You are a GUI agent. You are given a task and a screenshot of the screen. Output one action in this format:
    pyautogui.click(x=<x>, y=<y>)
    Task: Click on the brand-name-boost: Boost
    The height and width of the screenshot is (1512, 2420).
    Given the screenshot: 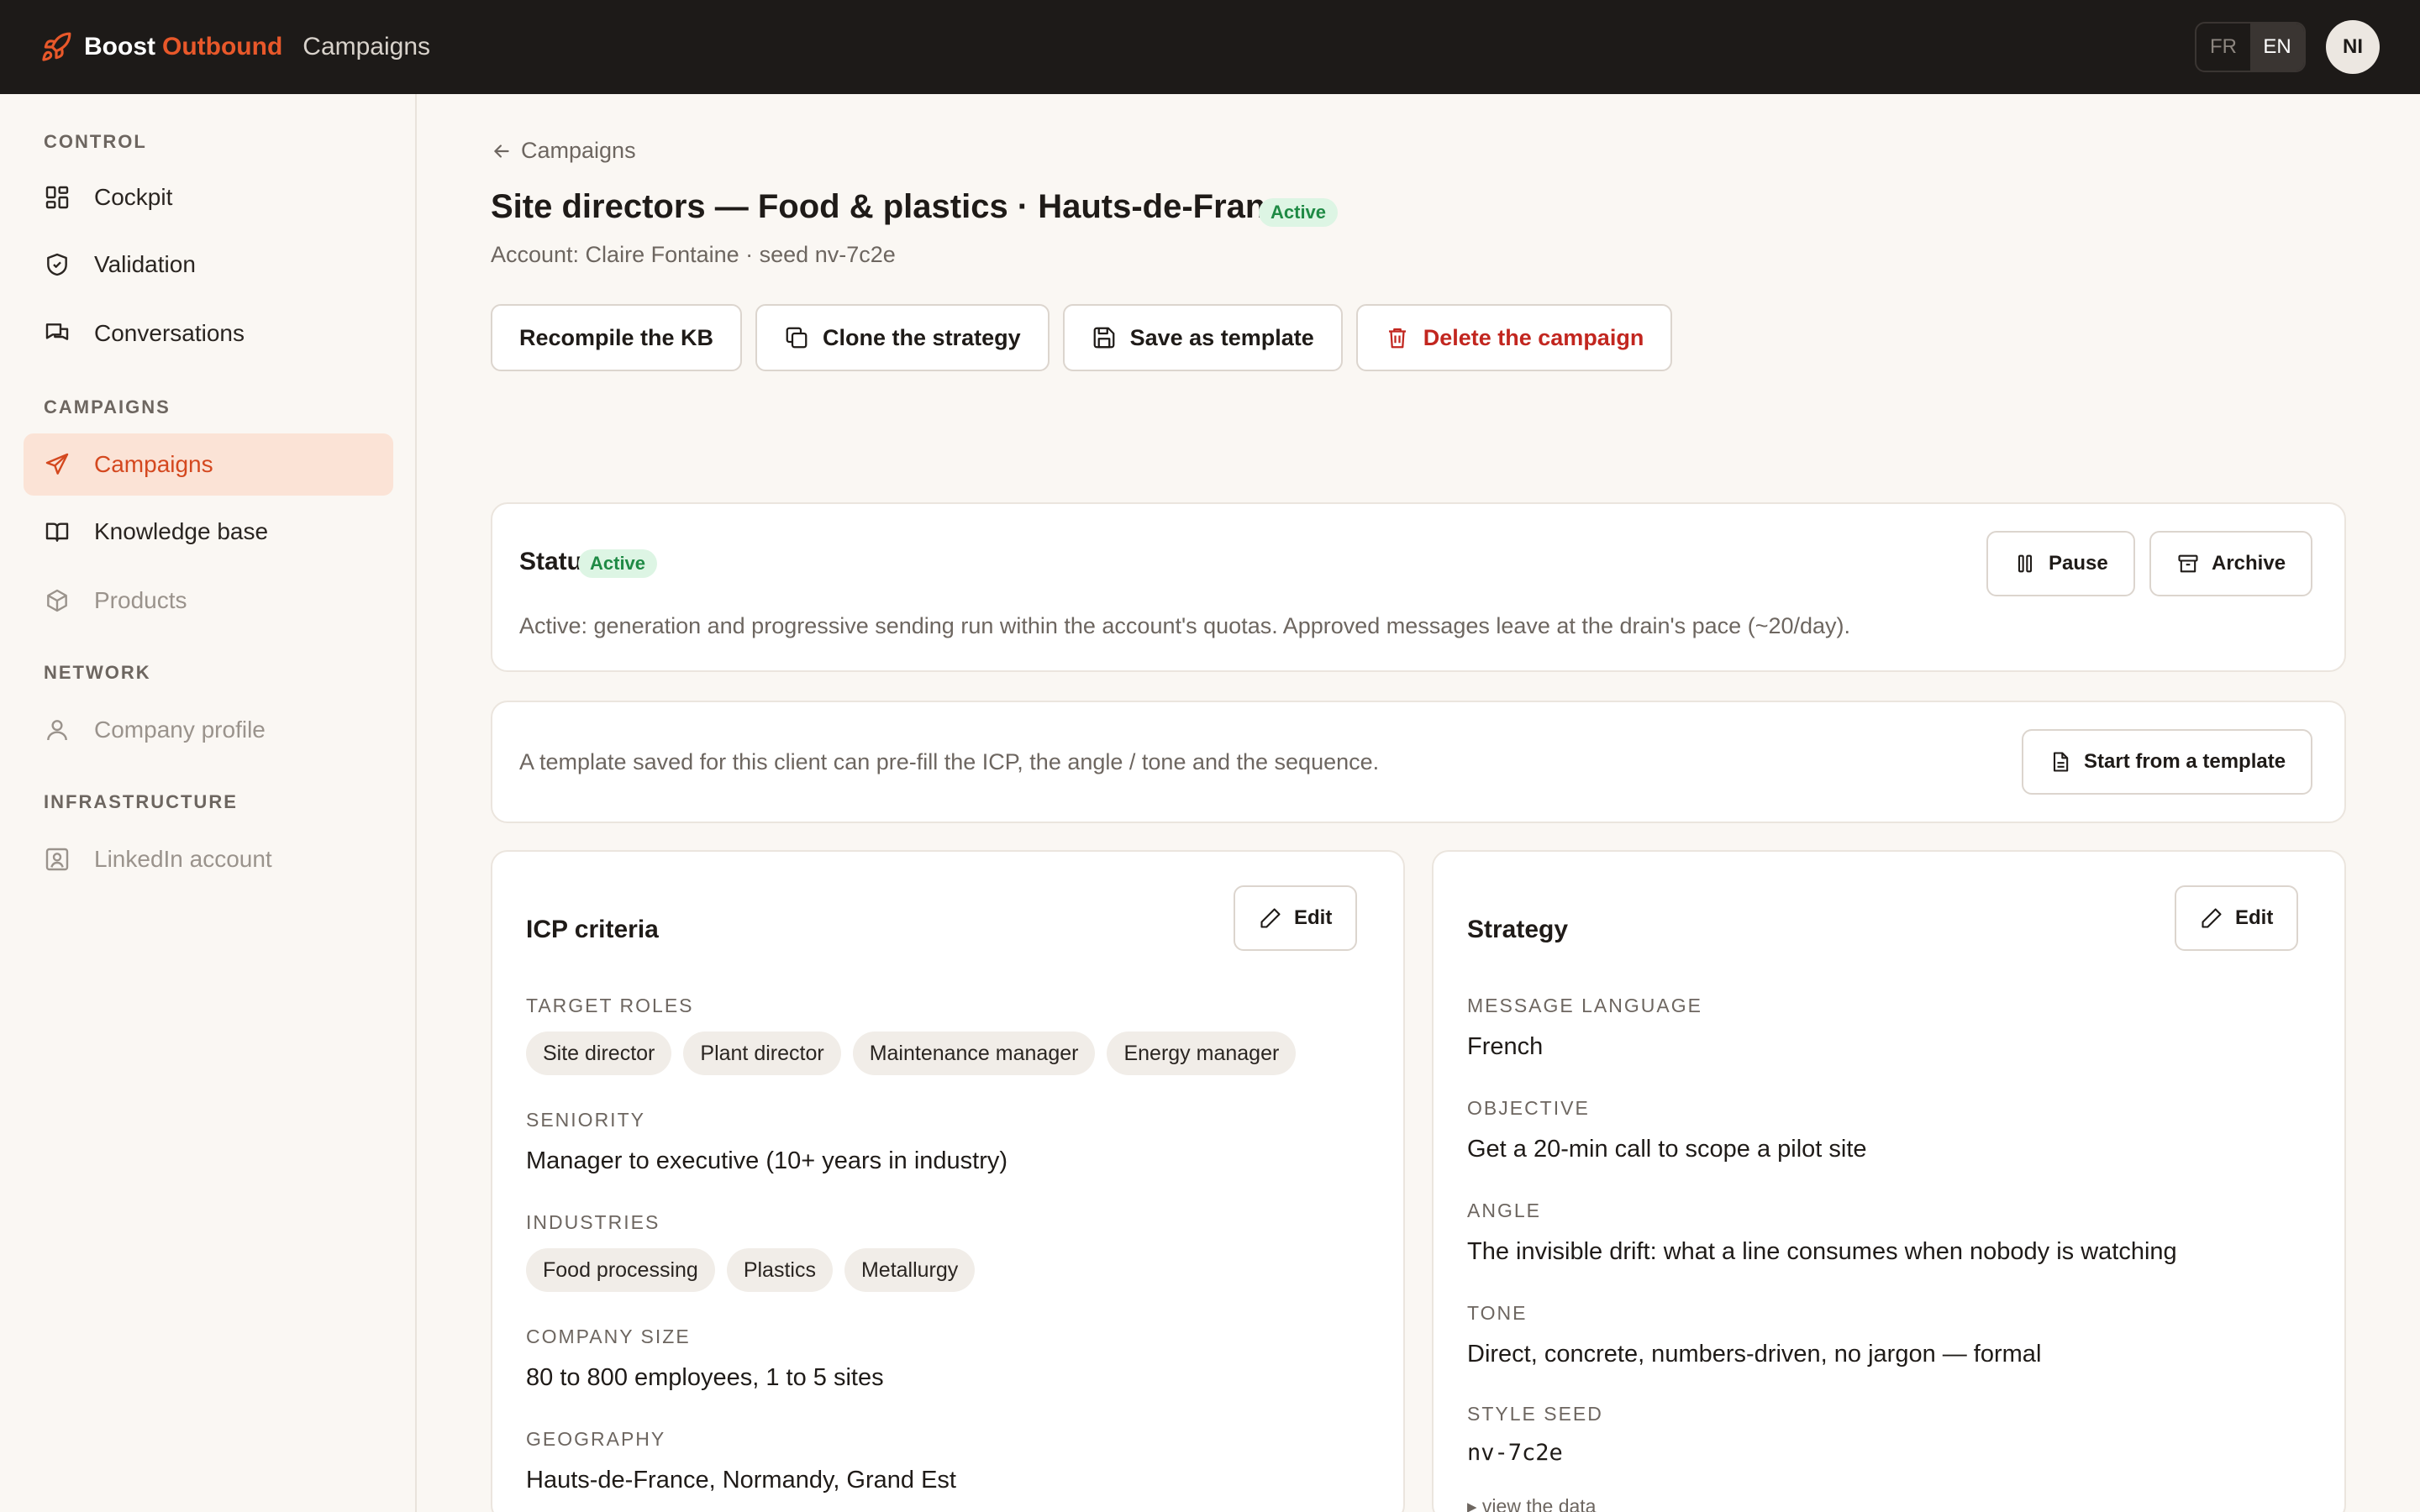 What is the action you would take?
    pyautogui.click(x=120, y=46)
    